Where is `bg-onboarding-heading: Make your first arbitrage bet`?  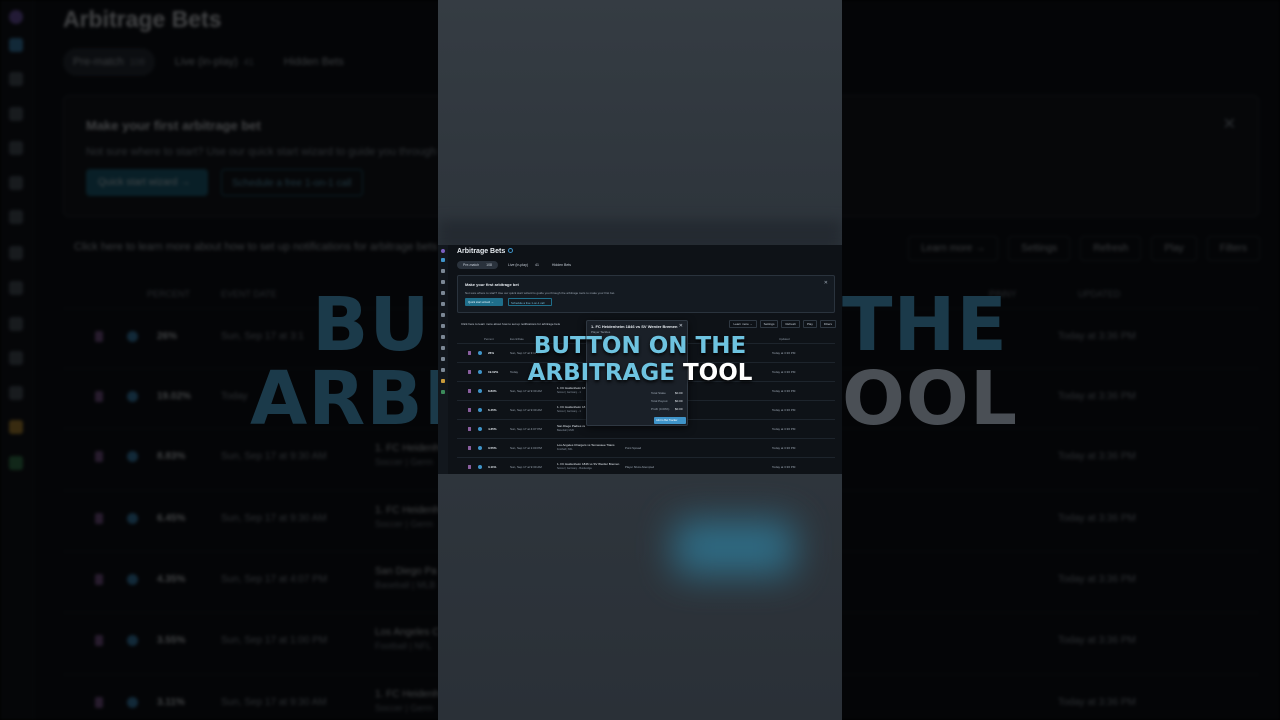
bg-onboarding-heading: Make your first arbitrage bet is located at coordinates (173, 125).